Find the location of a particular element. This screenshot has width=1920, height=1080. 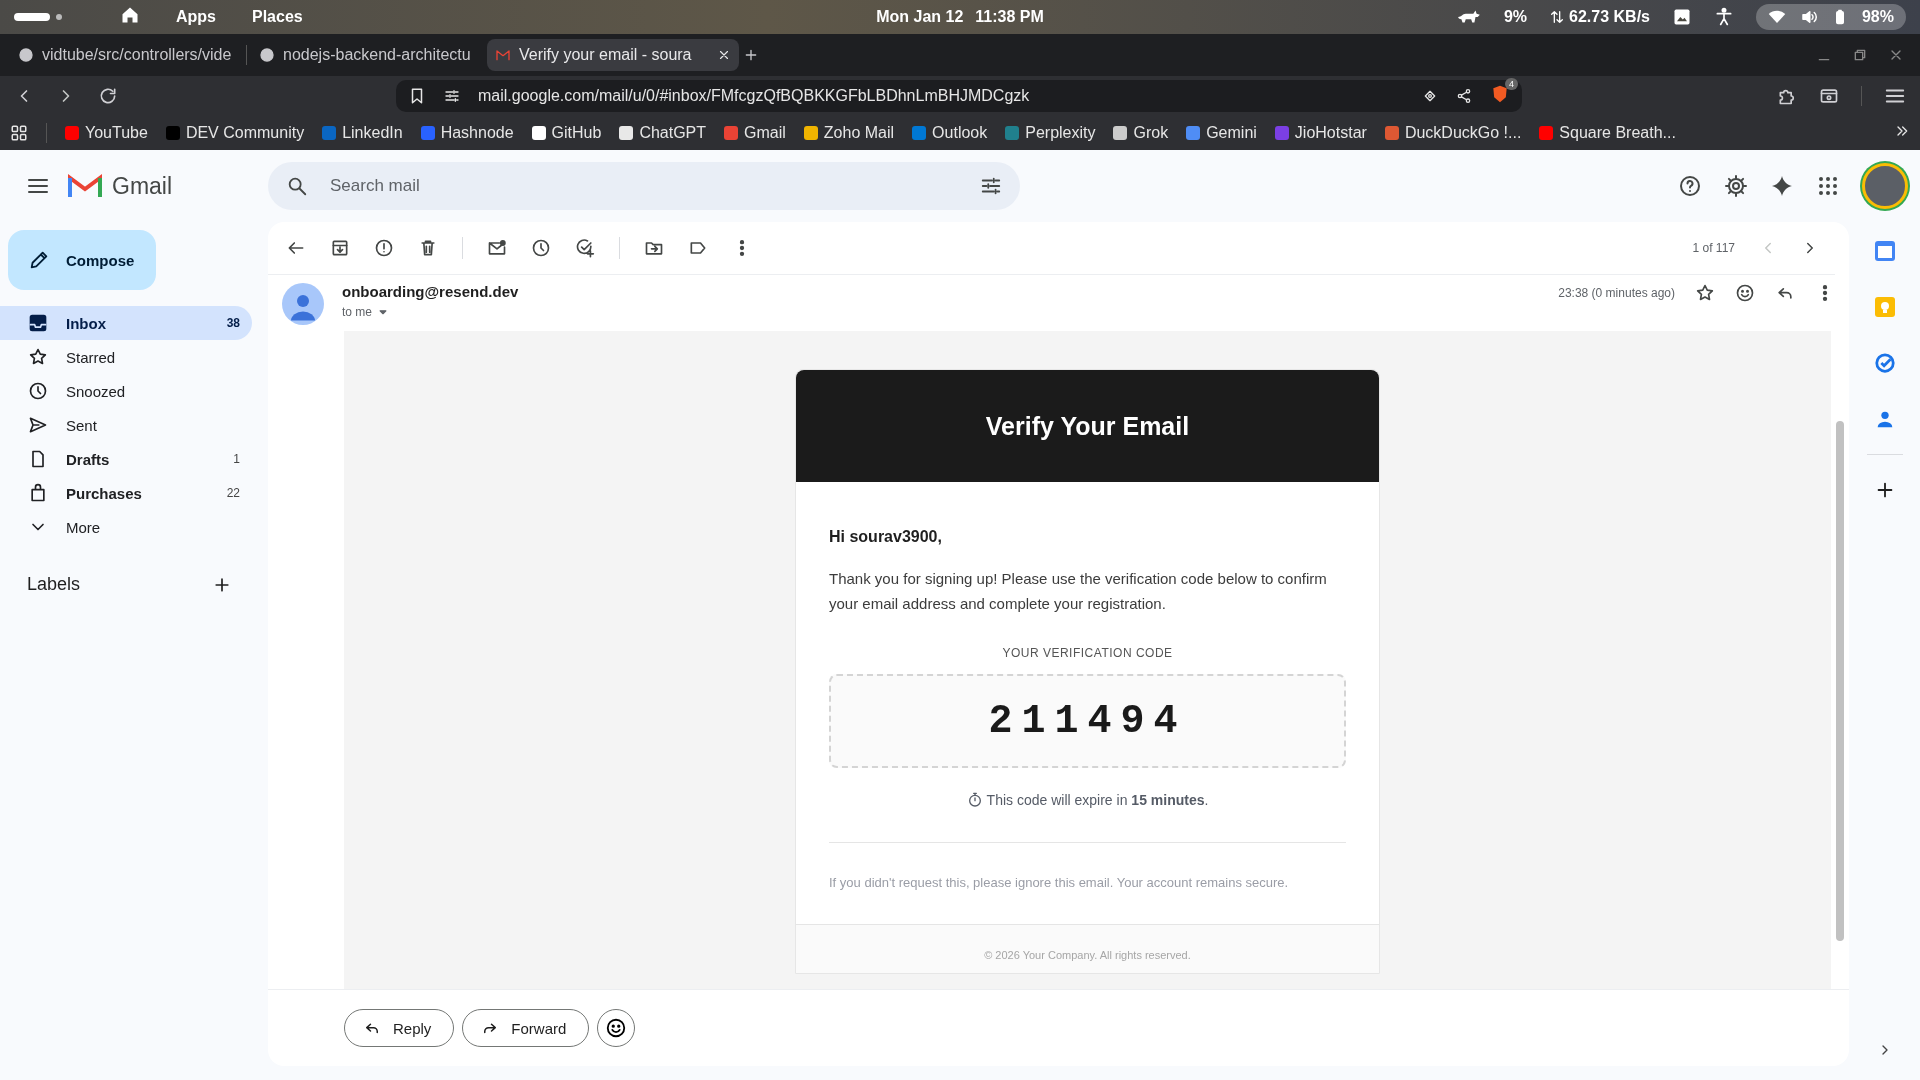

shield-icon is located at coordinates (1500, 94).